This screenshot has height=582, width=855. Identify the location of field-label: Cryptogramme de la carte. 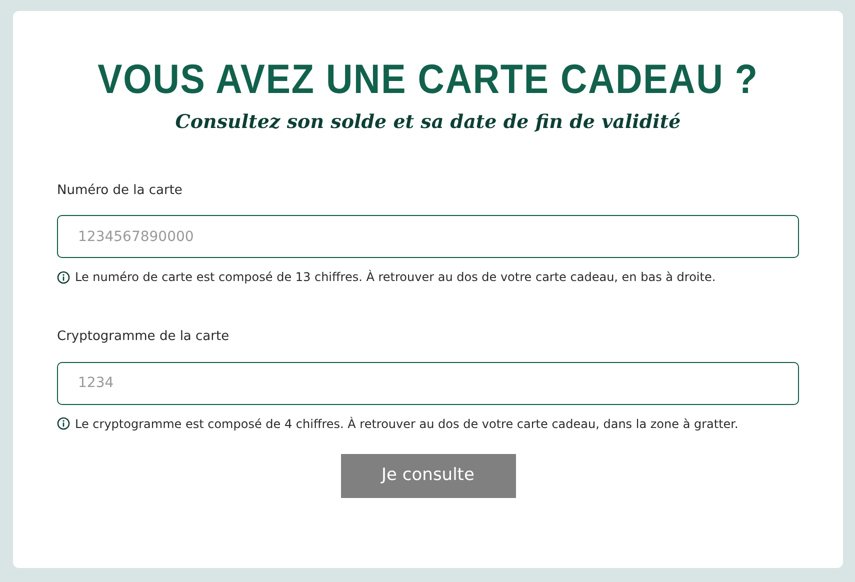
(143, 337).